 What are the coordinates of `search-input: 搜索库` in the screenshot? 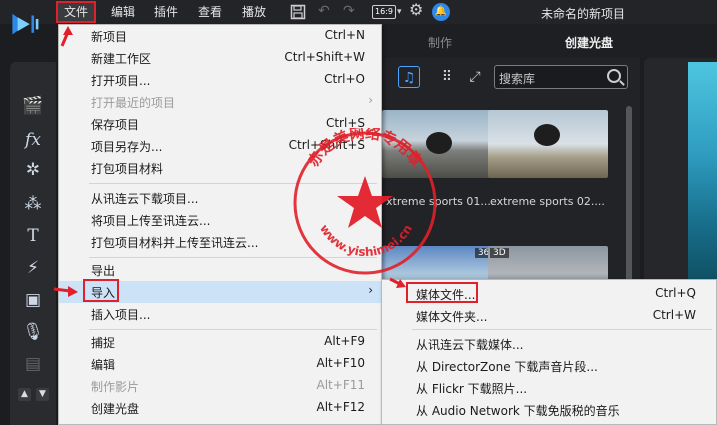 It's located at (517, 78).